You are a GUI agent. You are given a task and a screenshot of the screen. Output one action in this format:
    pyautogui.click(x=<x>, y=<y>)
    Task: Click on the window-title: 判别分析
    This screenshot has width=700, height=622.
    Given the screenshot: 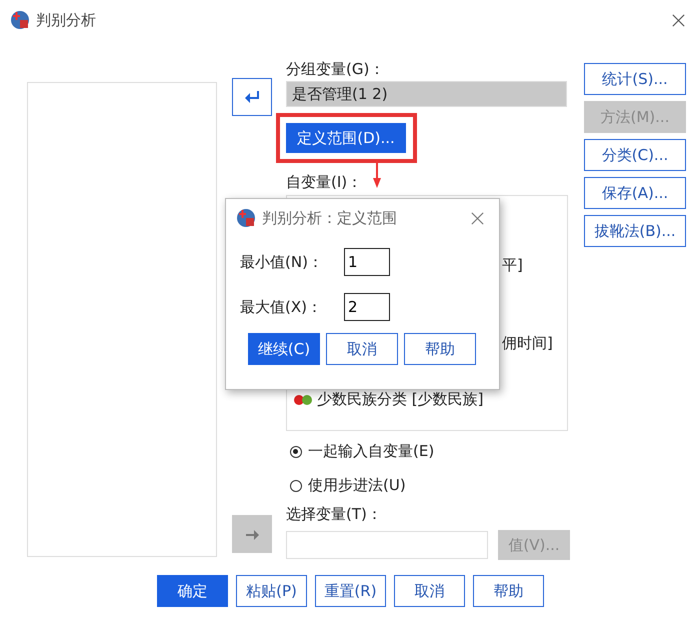 What is the action you would take?
    pyautogui.click(x=66, y=20)
    